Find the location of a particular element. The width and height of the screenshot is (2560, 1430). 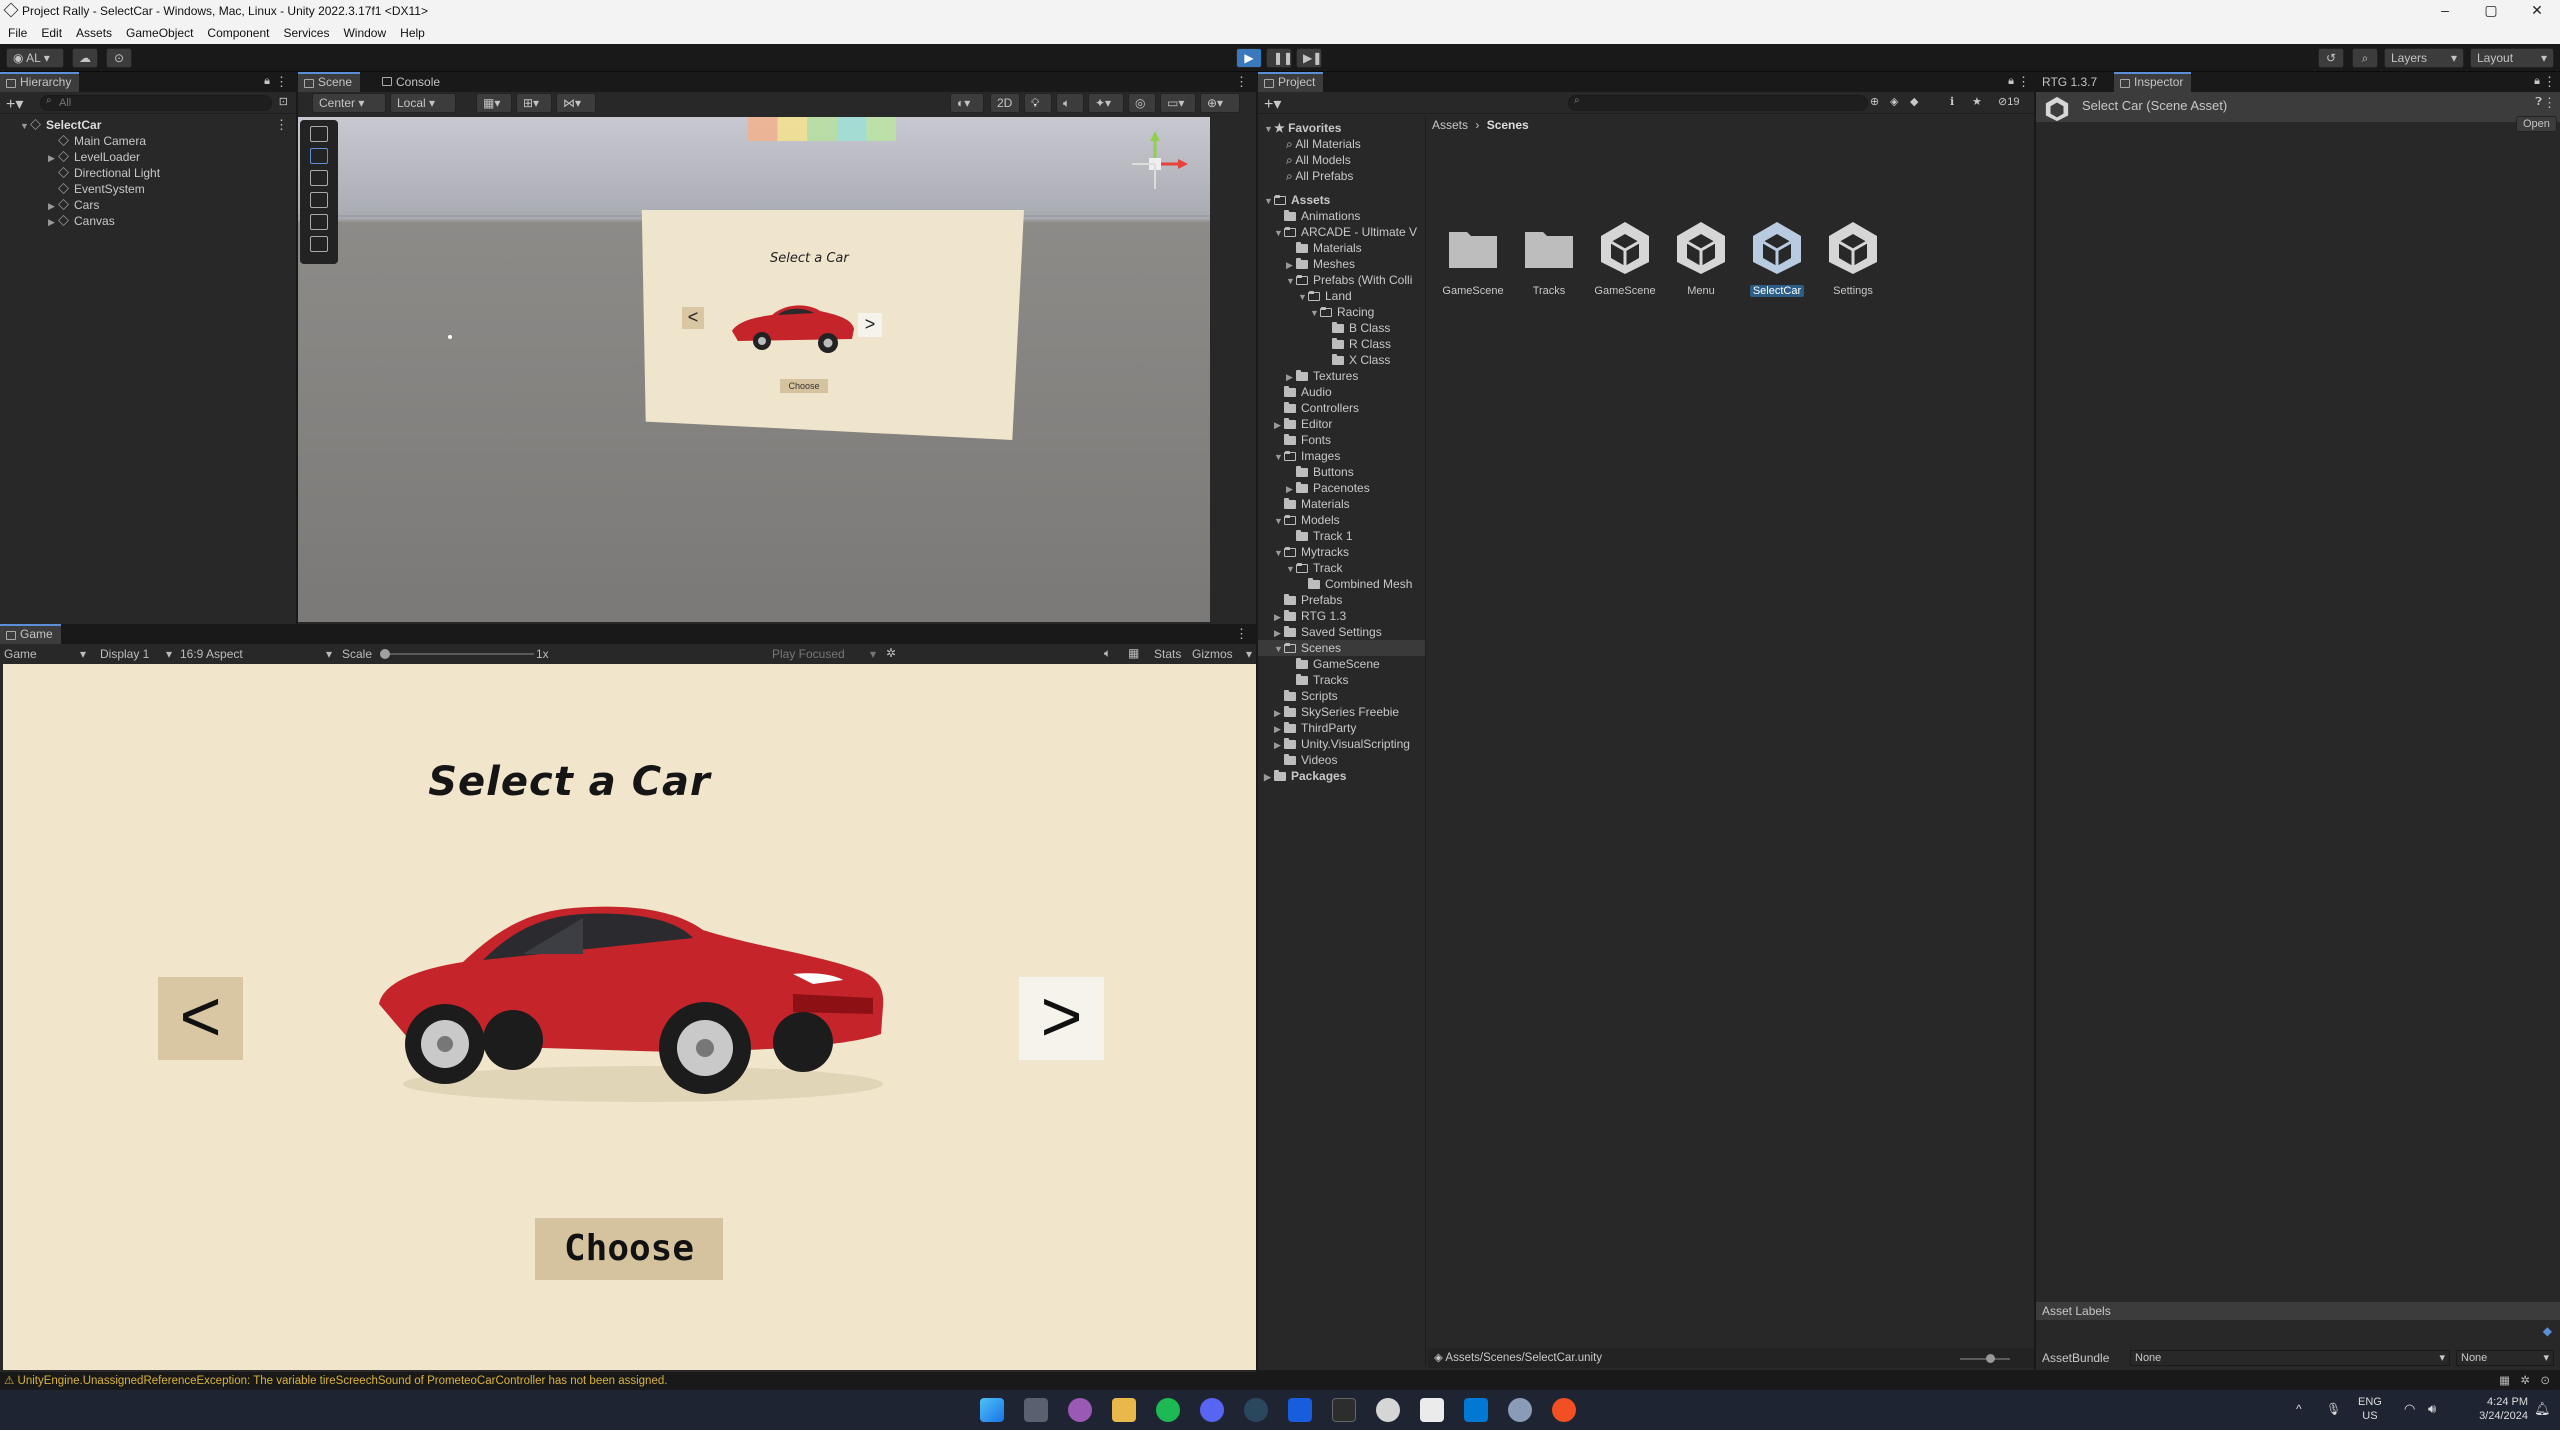

folder-item: Videos is located at coordinates (1305, 760).